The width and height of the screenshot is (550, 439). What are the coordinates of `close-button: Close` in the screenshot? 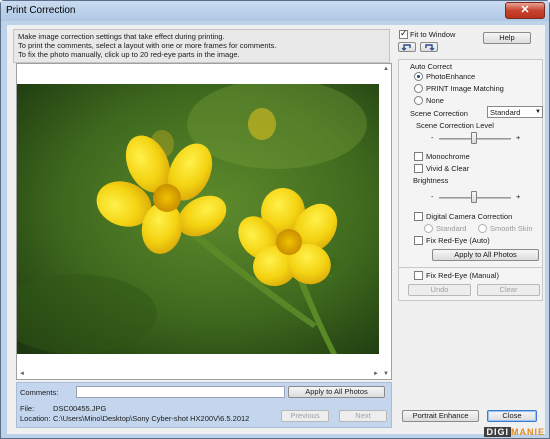 It's located at (512, 416).